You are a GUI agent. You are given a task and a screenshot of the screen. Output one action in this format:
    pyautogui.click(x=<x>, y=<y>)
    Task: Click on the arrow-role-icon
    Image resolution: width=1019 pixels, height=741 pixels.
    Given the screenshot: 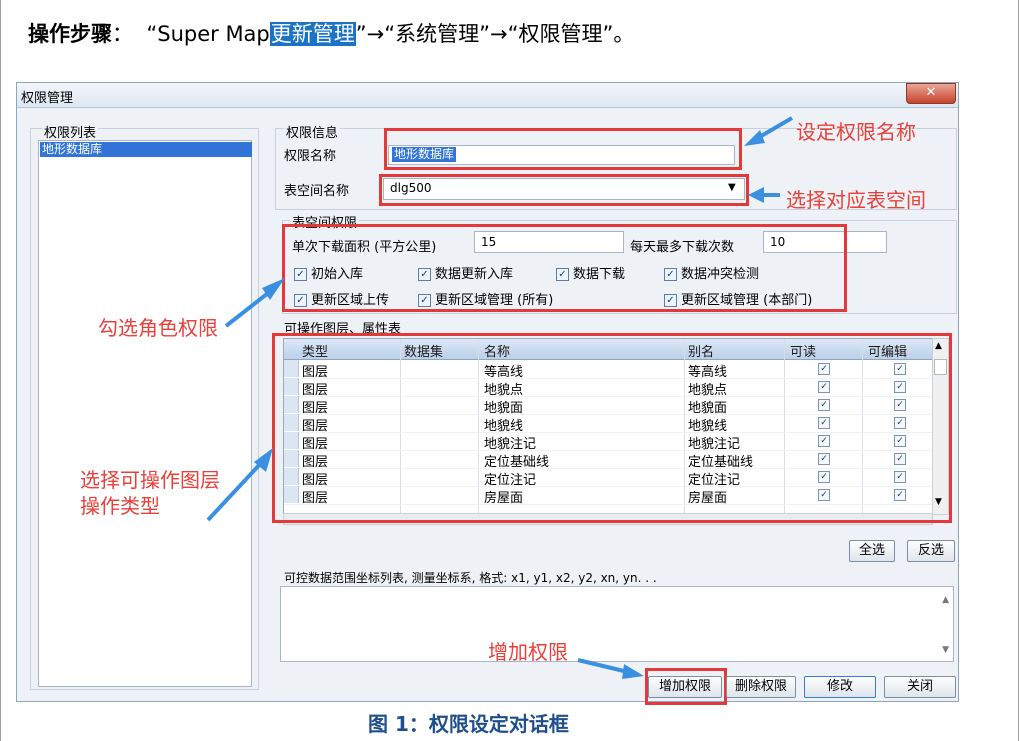 What is the action you would take?
    pyautogui.click(x=254, y=303)
    